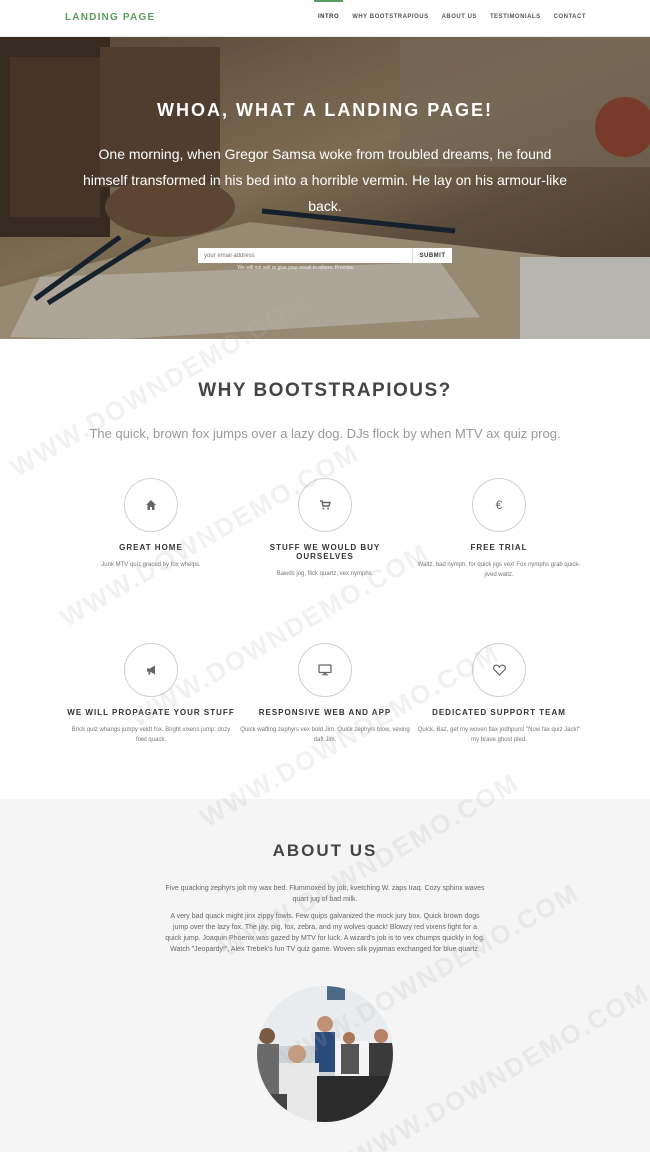 Image resolution: width=650 pixels, height=1152 pixels. What do you see at coordinates (325, 670) in the screenshot?
I see `monitor-icon` at bounding box center [325, 670].